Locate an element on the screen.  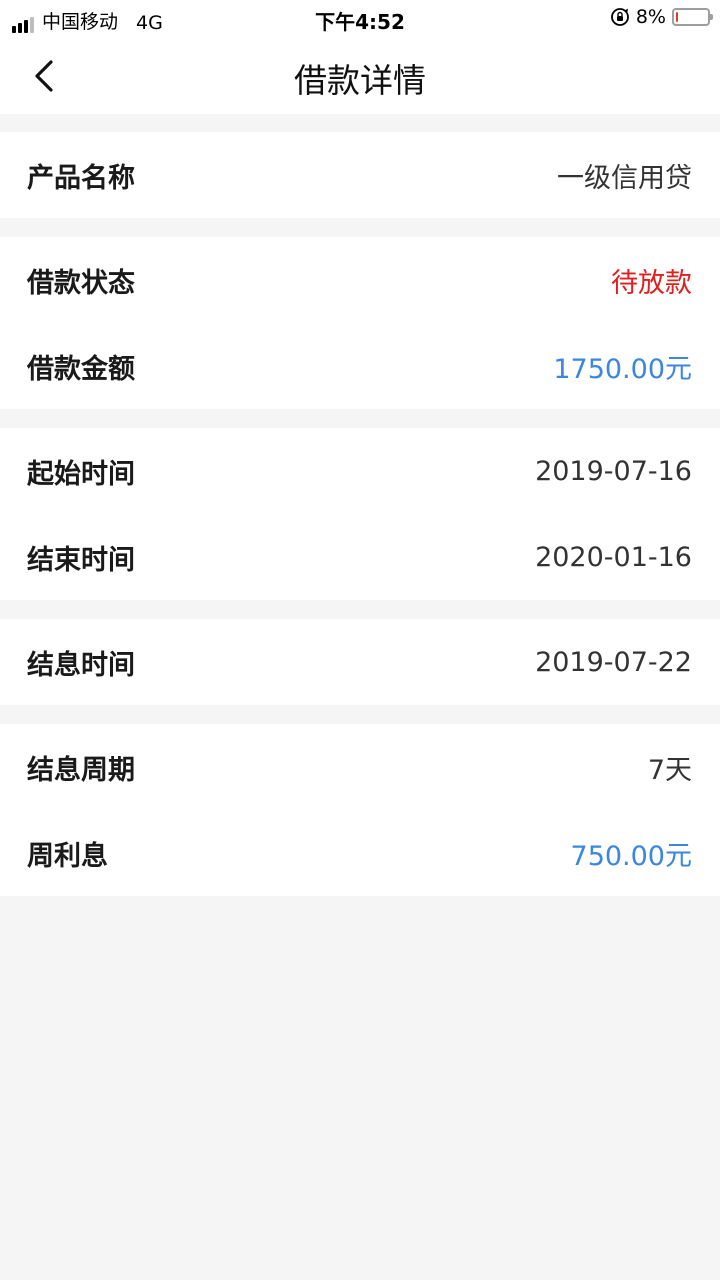
detail-value: 1750.00元 is located at coordinates (622, 369).